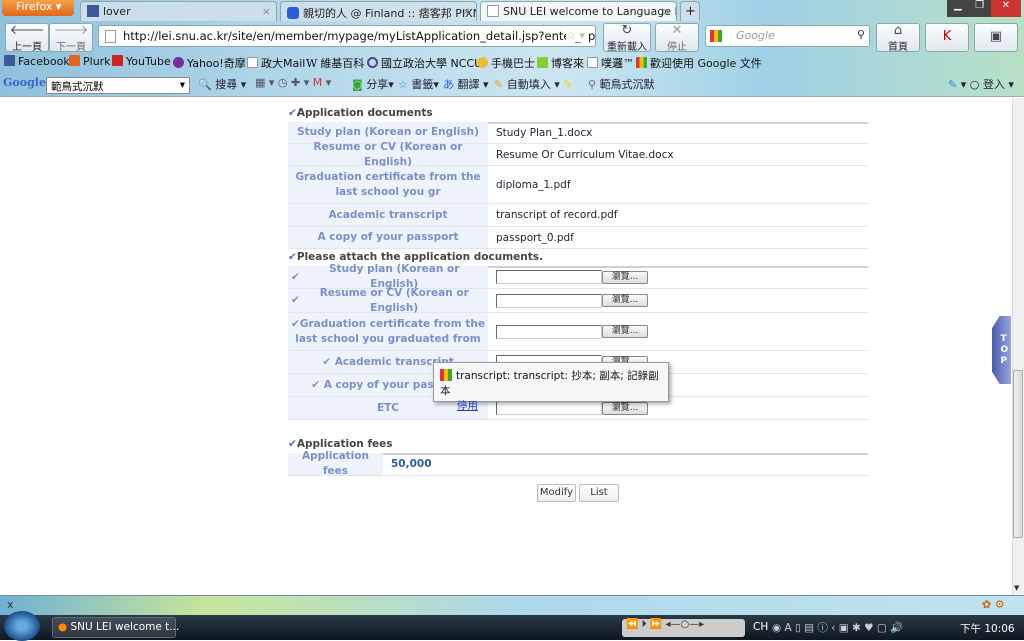 The image size is (1024, 641). What do you see at coordinates (38, 8) in the screenshot?
I see `firefox-menu-button: Firefox ▾` at bounding box center [38, 8].